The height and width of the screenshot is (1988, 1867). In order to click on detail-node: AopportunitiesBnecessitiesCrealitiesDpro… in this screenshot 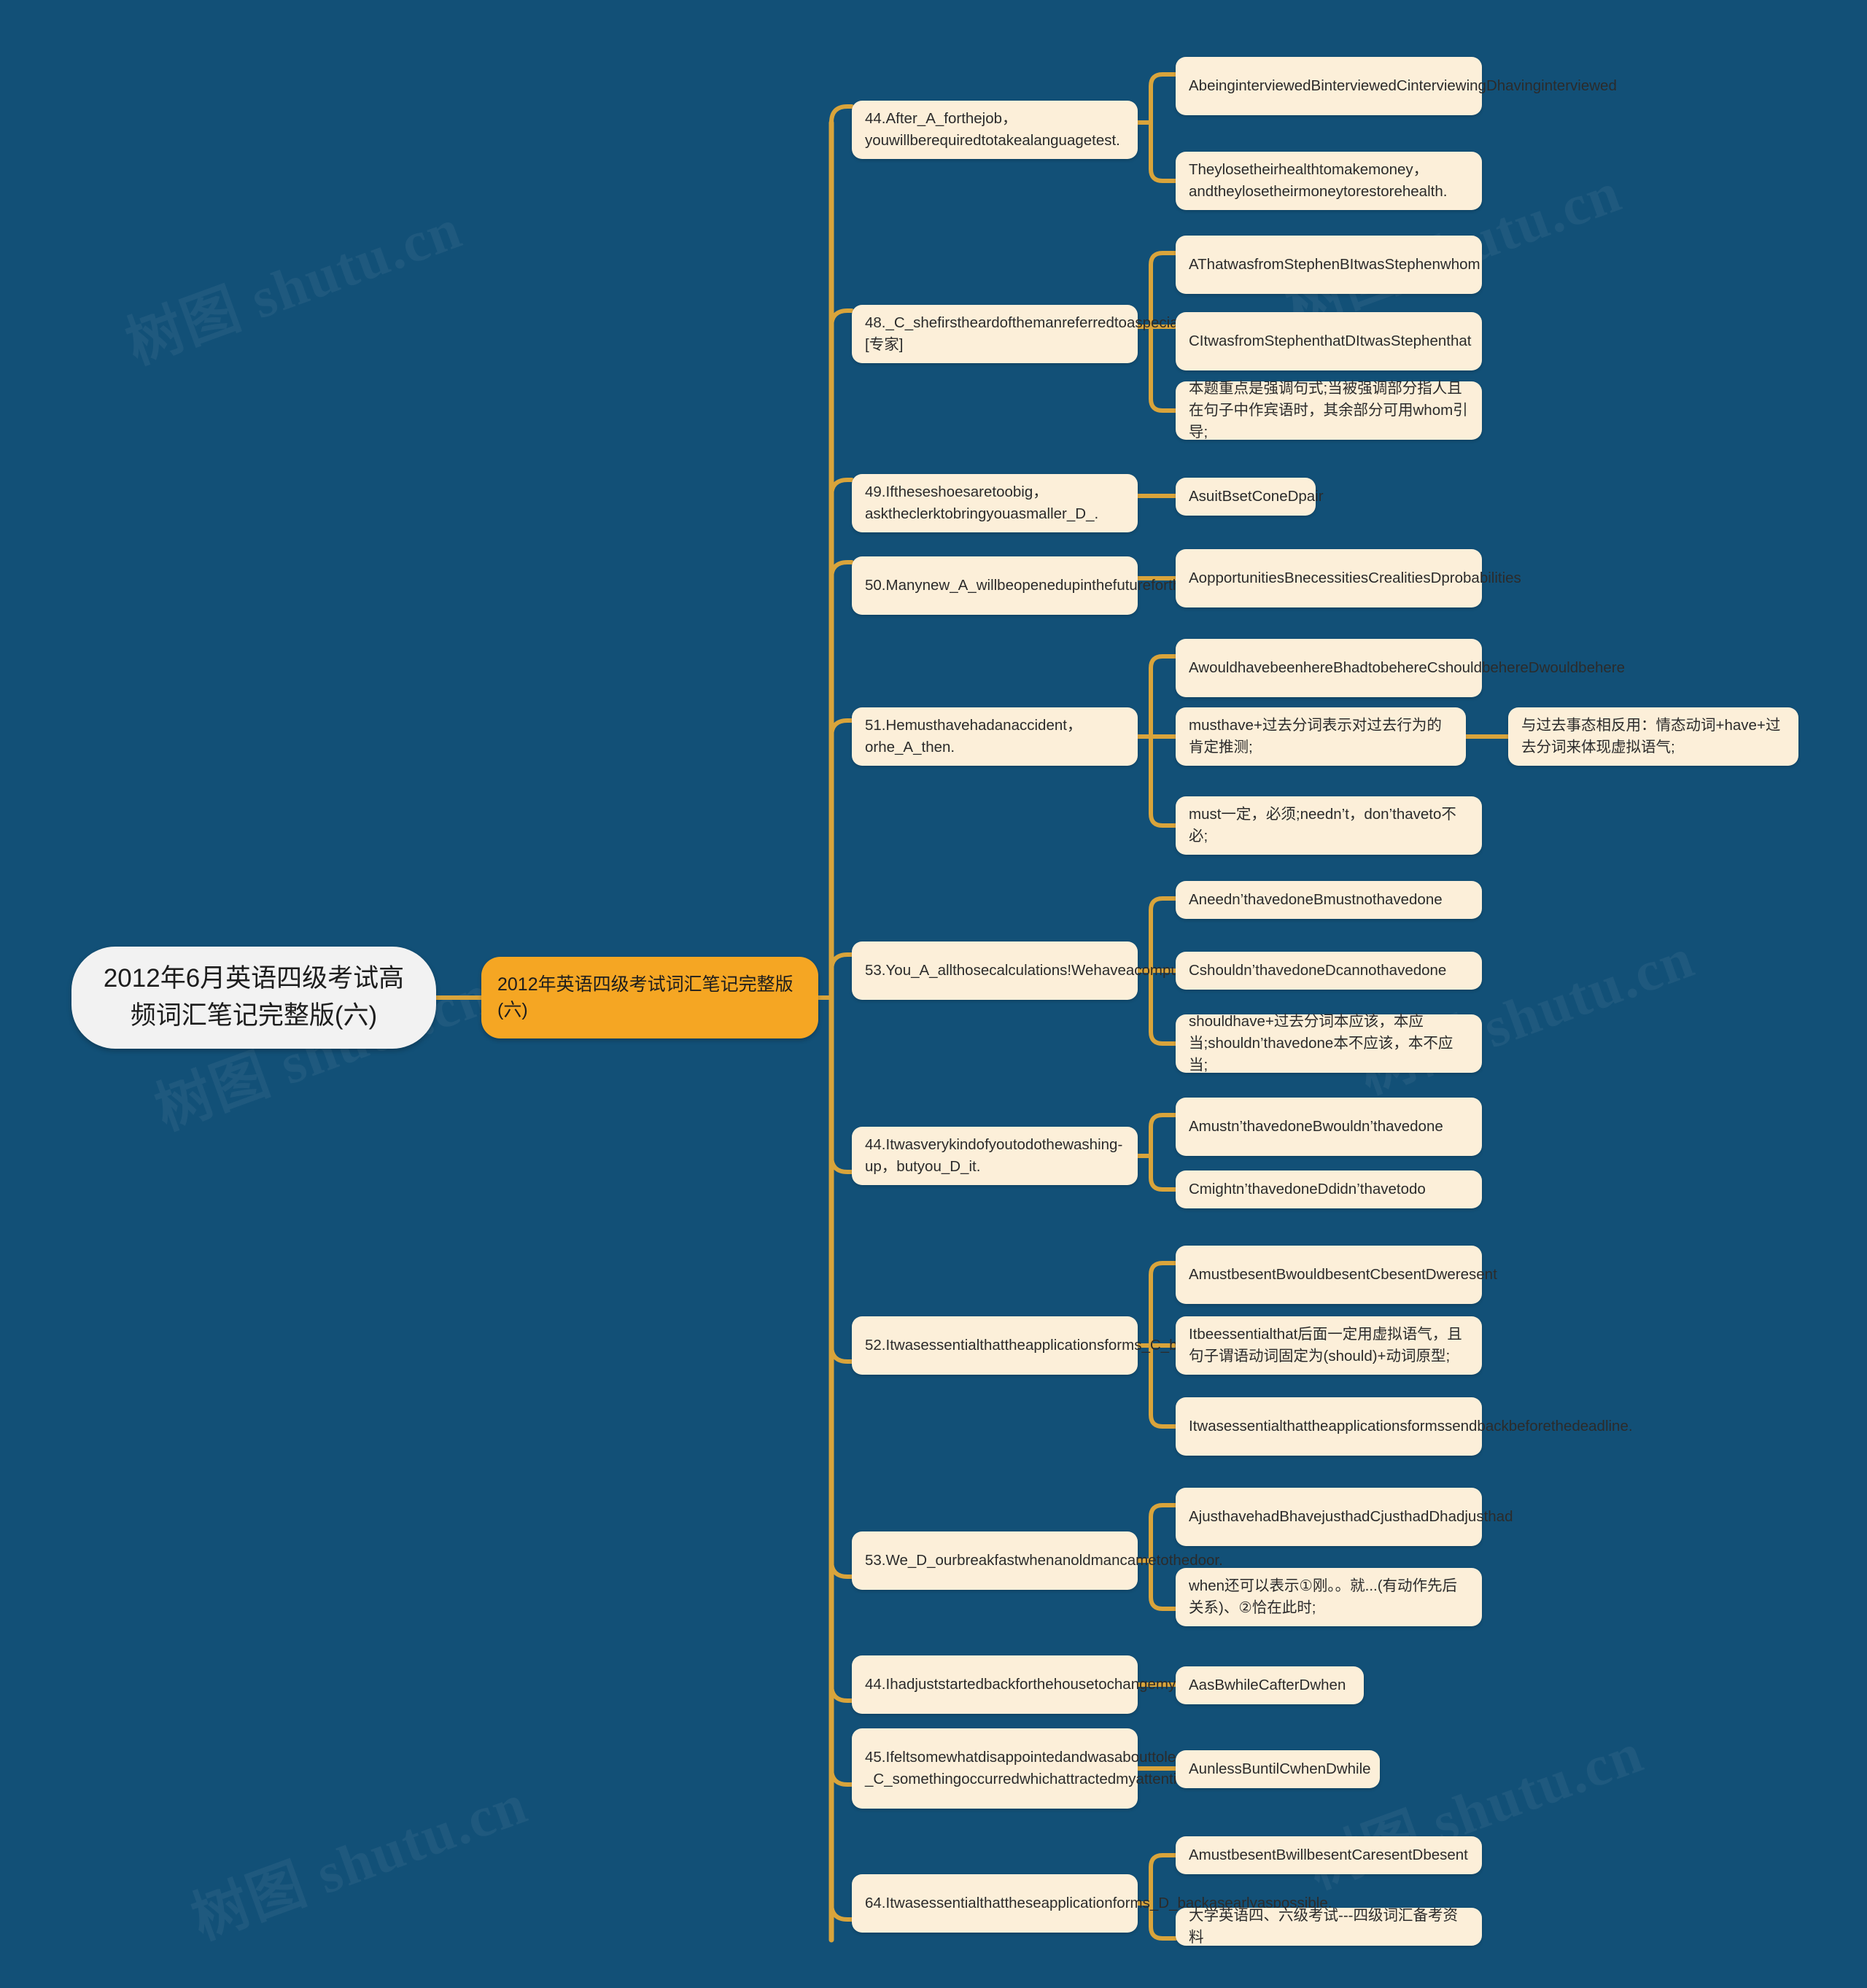, I will do `click(1348, 578)`.